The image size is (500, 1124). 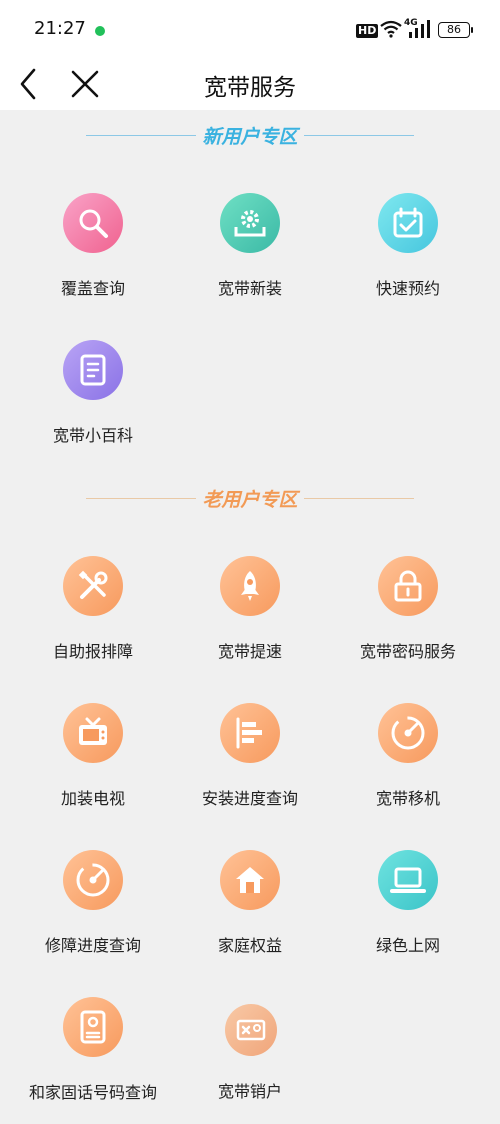 I want to click on tile-label: 宽带提速, so click(x=249, y=651).